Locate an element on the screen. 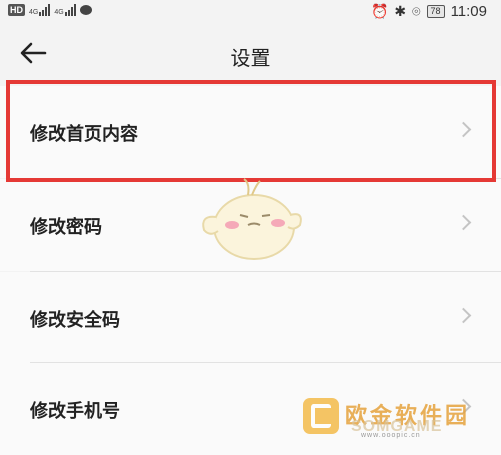  status-left: HD 4G 4G is located at coordinates (50, 10).